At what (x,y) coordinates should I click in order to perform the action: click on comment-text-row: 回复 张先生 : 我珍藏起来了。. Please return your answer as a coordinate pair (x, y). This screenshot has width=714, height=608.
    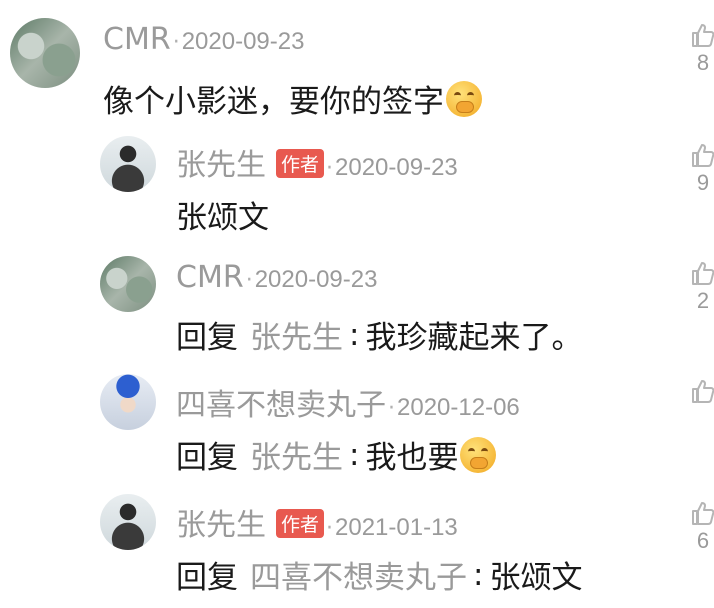
    Looking at the image, I should click on (379, 334).